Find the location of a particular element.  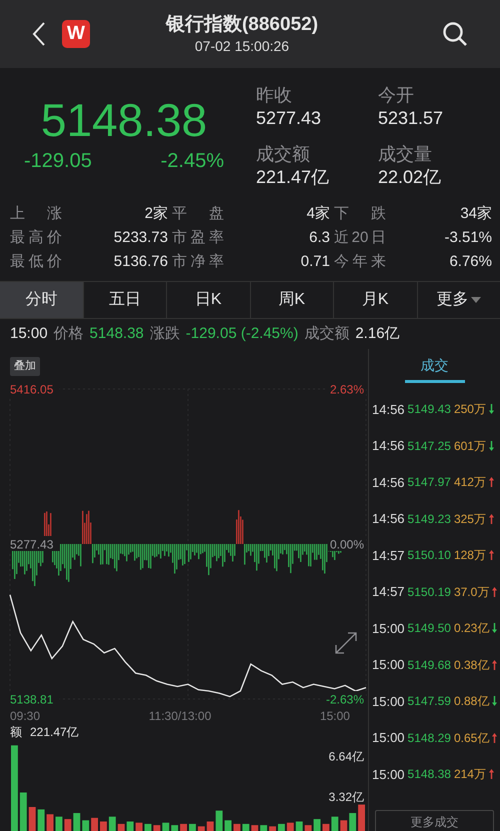

stat-label: 成交额 is located at coordinates (283, 154).